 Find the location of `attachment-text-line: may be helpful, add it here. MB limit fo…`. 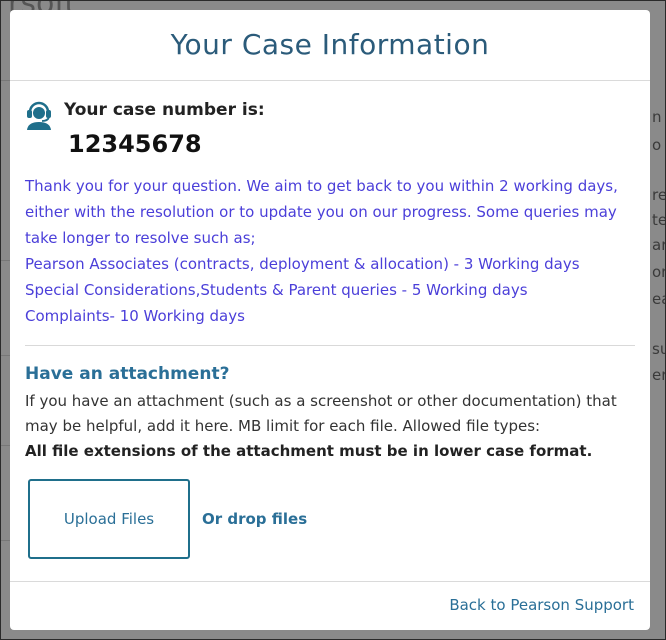

attachment-text-line: may be helpful, add it here. MB limit fo… is located at coordinates (283, 426).